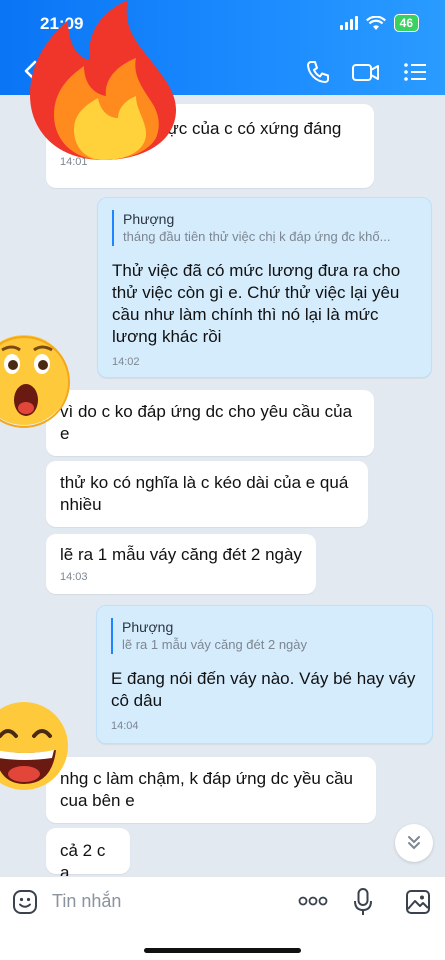  What do you see at coordinates (363, 902) in the screenshot?
I see `microphone-icon` at bounding box center [363, 902].